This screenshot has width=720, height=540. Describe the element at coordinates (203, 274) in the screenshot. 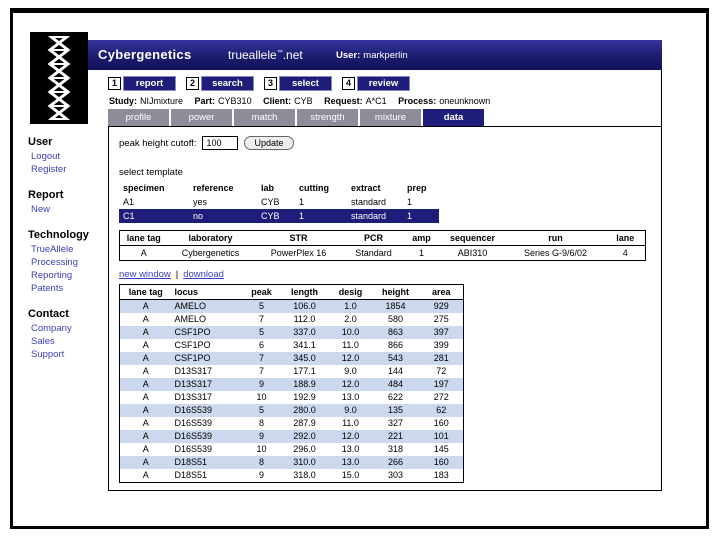

I see `download-link: download` at that location.